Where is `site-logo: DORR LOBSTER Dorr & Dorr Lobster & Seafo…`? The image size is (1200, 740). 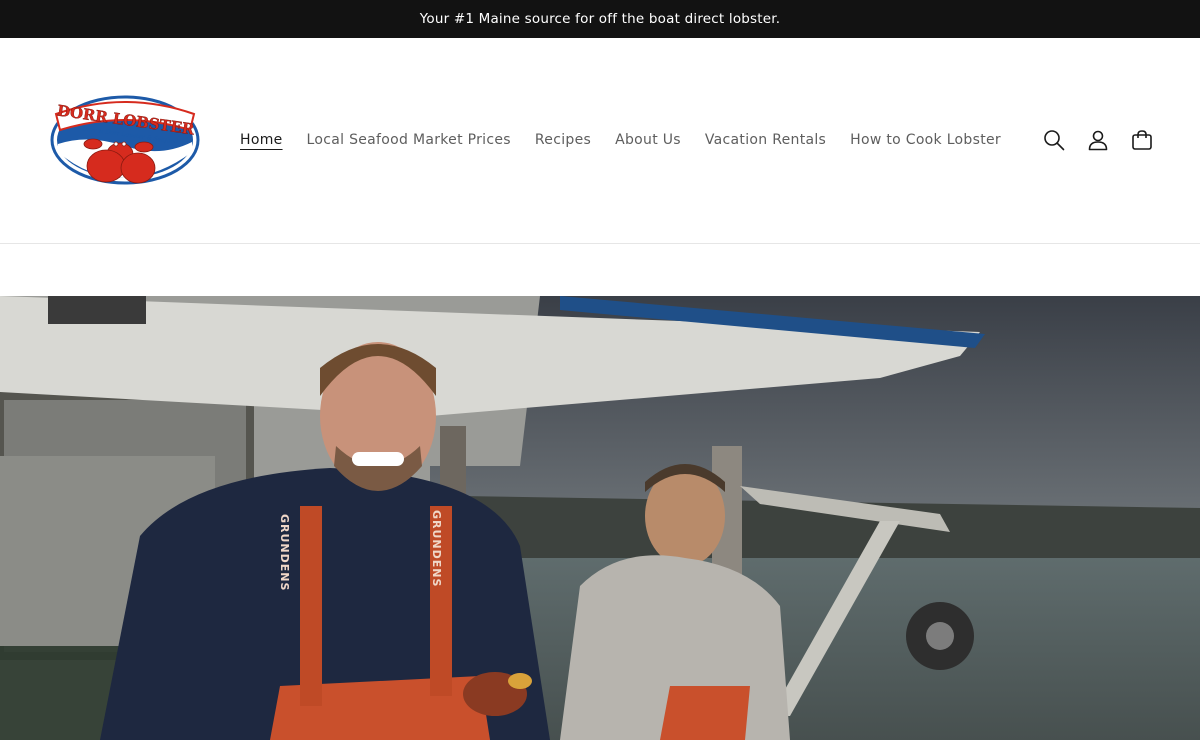
site-logo: DORR LOBSTER Dorr & Dorr Lobster & Seafo… is located at coordinates (125, 141).